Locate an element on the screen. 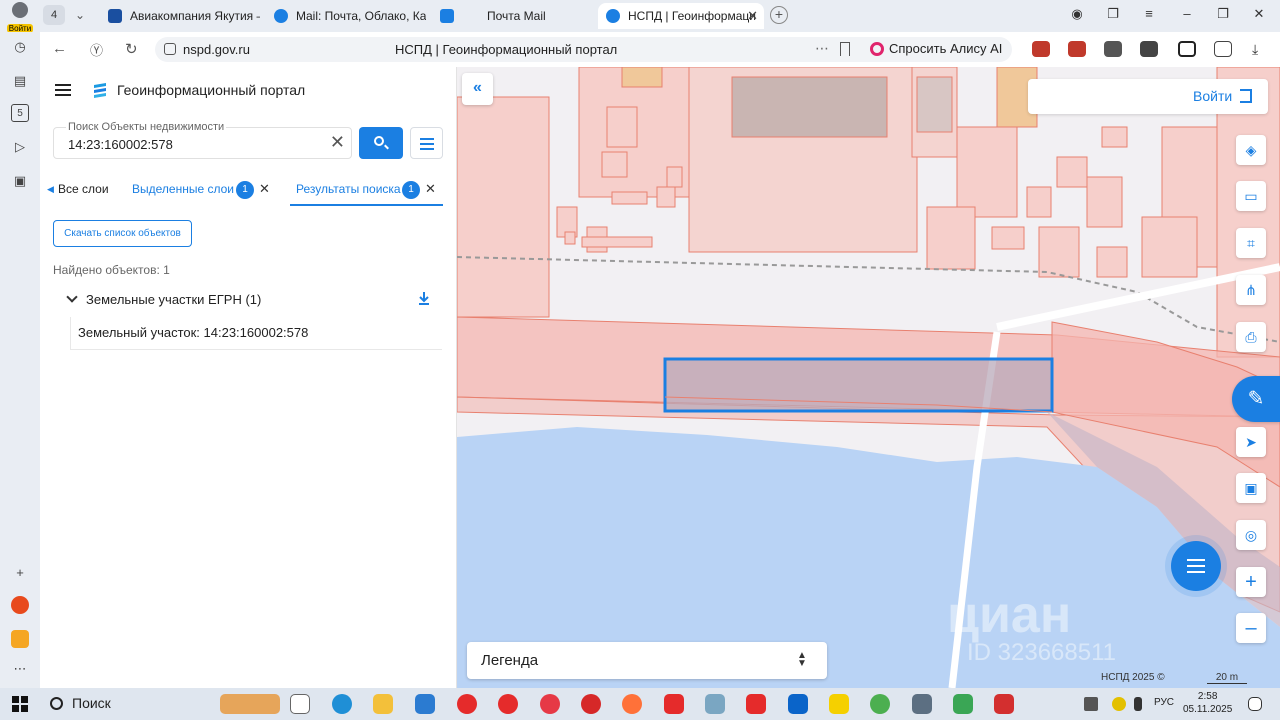  menu-hamburger-icon is located at coordinates (63, 90).